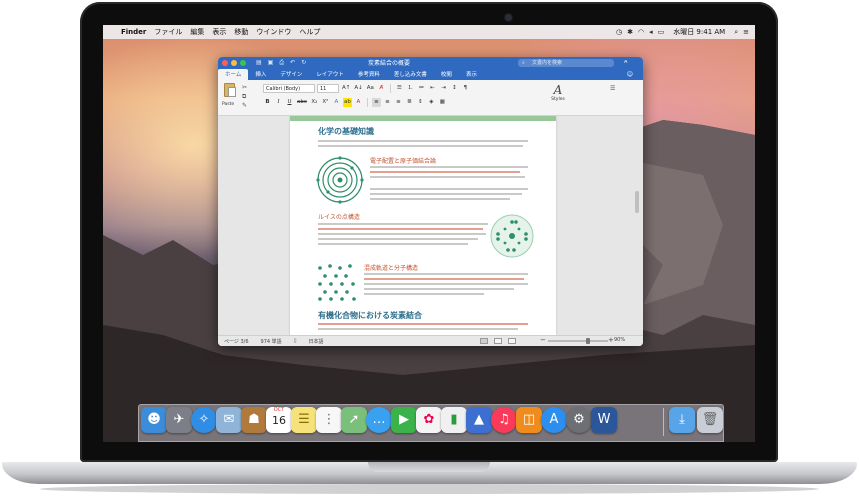 The width and height of the screenshot is (859, 498). What do you see at coordinates (454, 88) in the screenshot?
I see `sort-icon: ↕` at bounding box center [454, 88].